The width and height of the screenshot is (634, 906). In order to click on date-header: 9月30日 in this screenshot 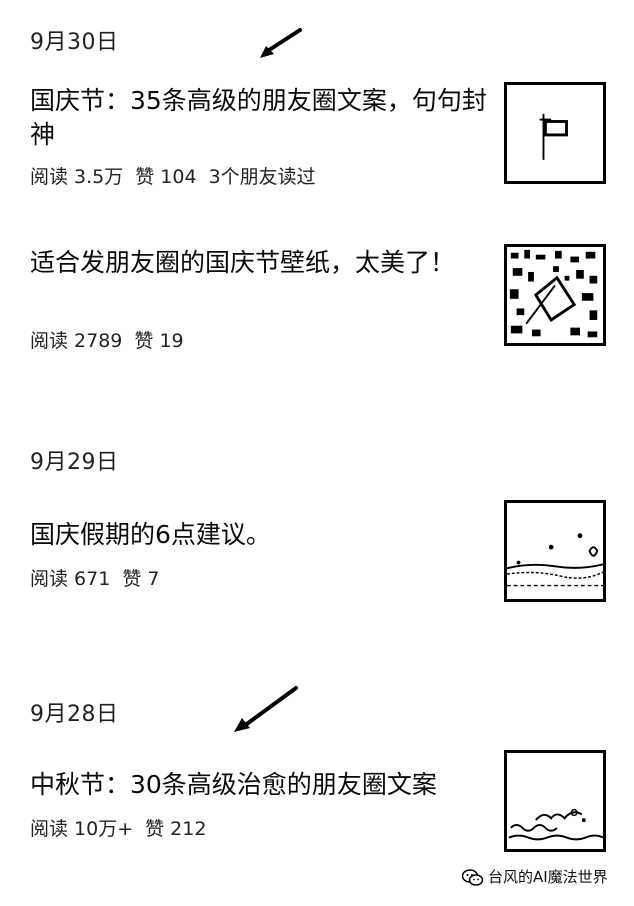, I will do `click(74, 42)`.